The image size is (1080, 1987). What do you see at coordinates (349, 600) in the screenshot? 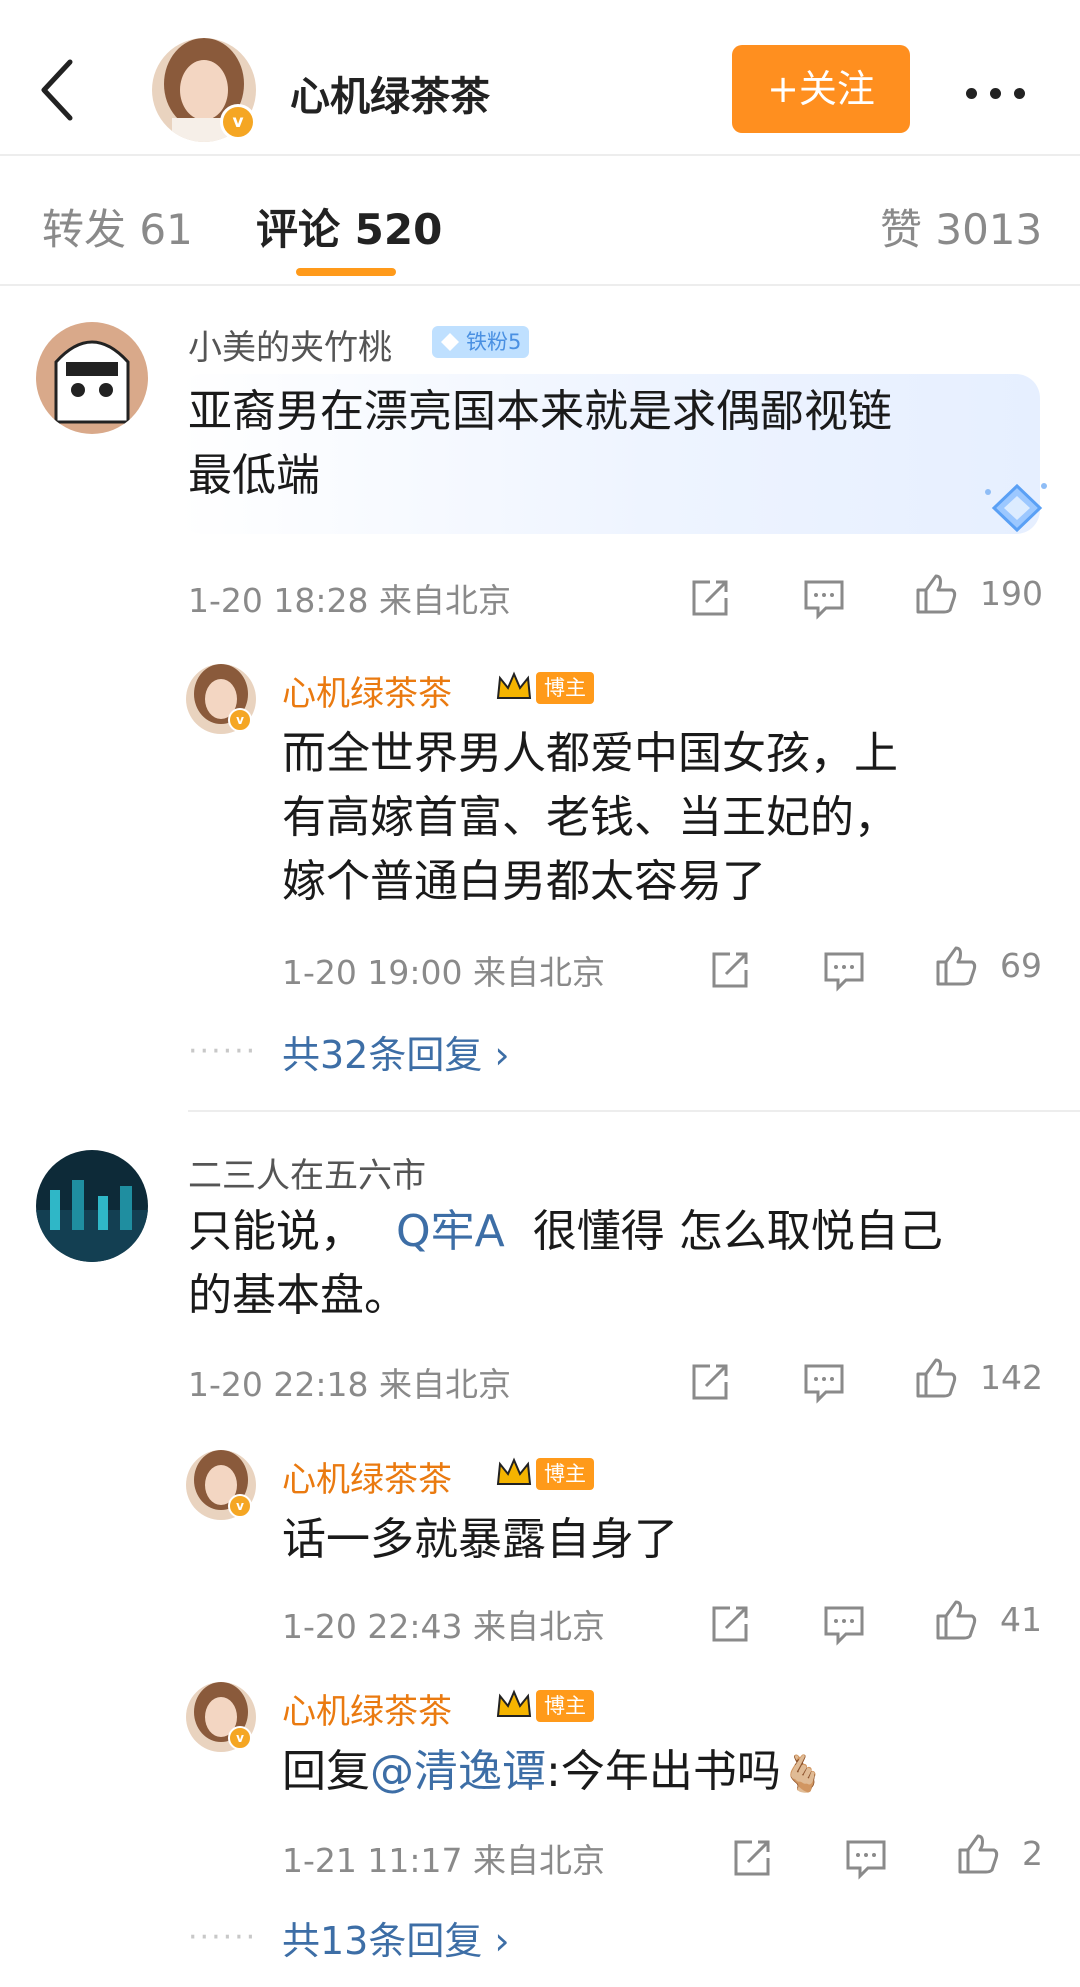
I see `comment-timestamp: 1-20 18:28 来自北京` at bounding box center [349, 600].